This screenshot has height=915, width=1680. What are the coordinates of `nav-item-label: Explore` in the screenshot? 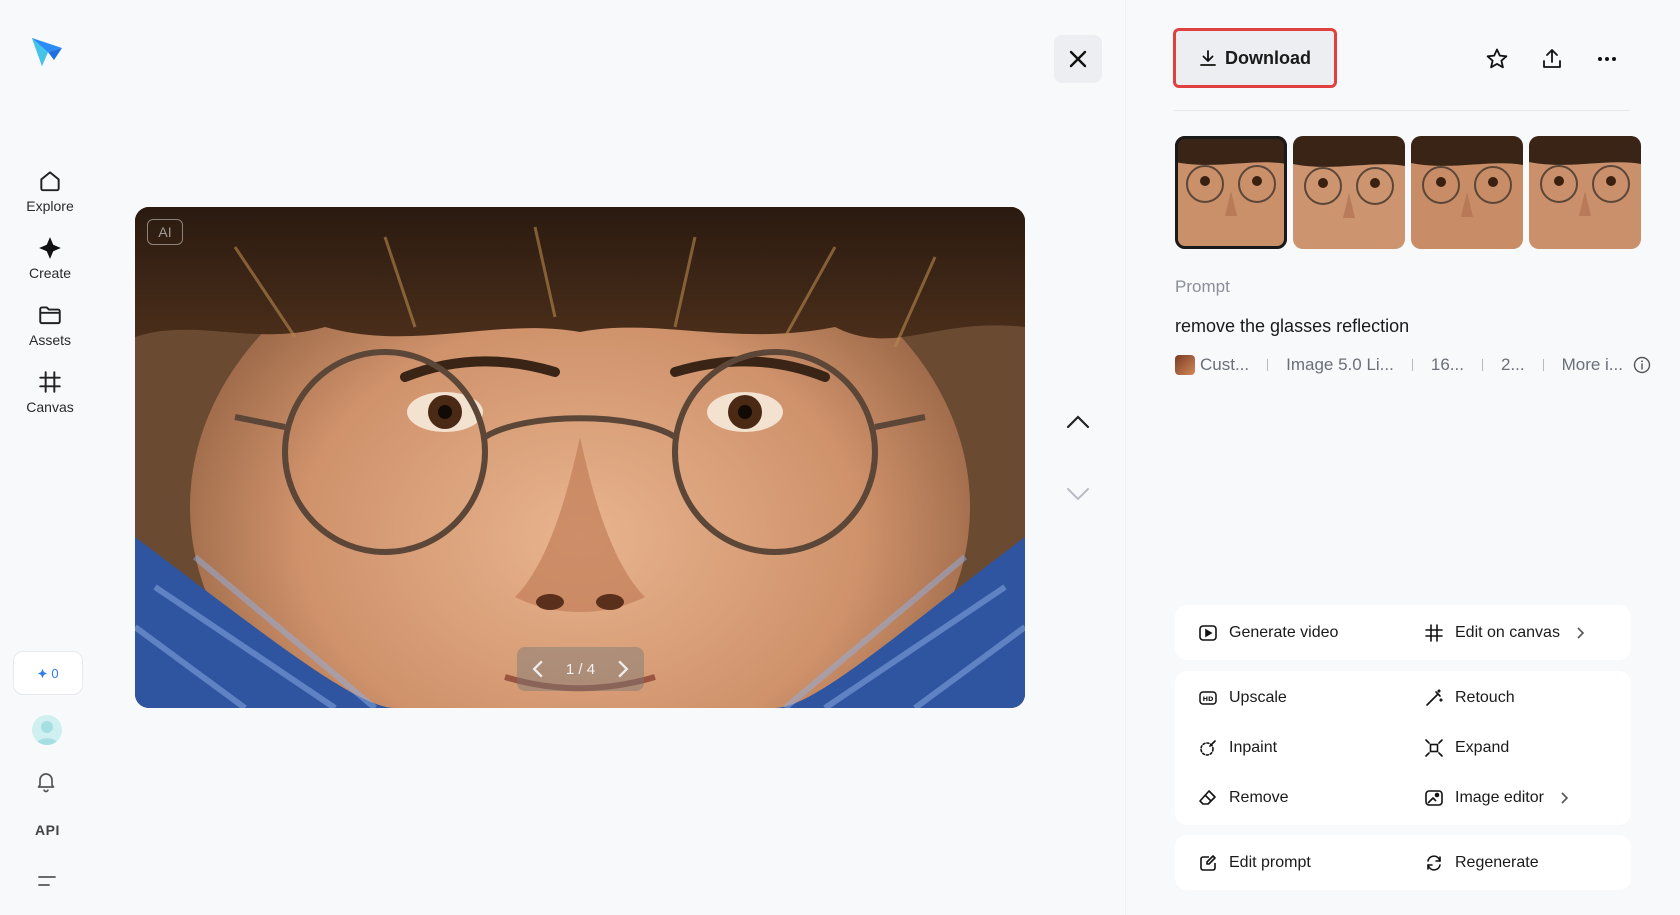 It's located at (50, 206).